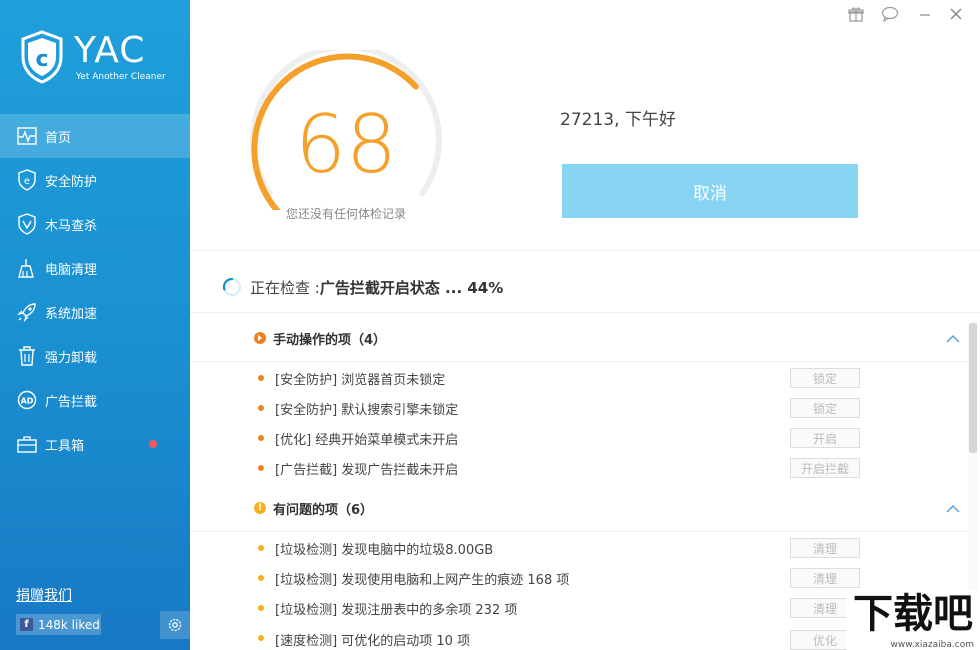 The width and height of the screenshot is (980, 650). I want to click on health-score: 68, so click(346, 145).